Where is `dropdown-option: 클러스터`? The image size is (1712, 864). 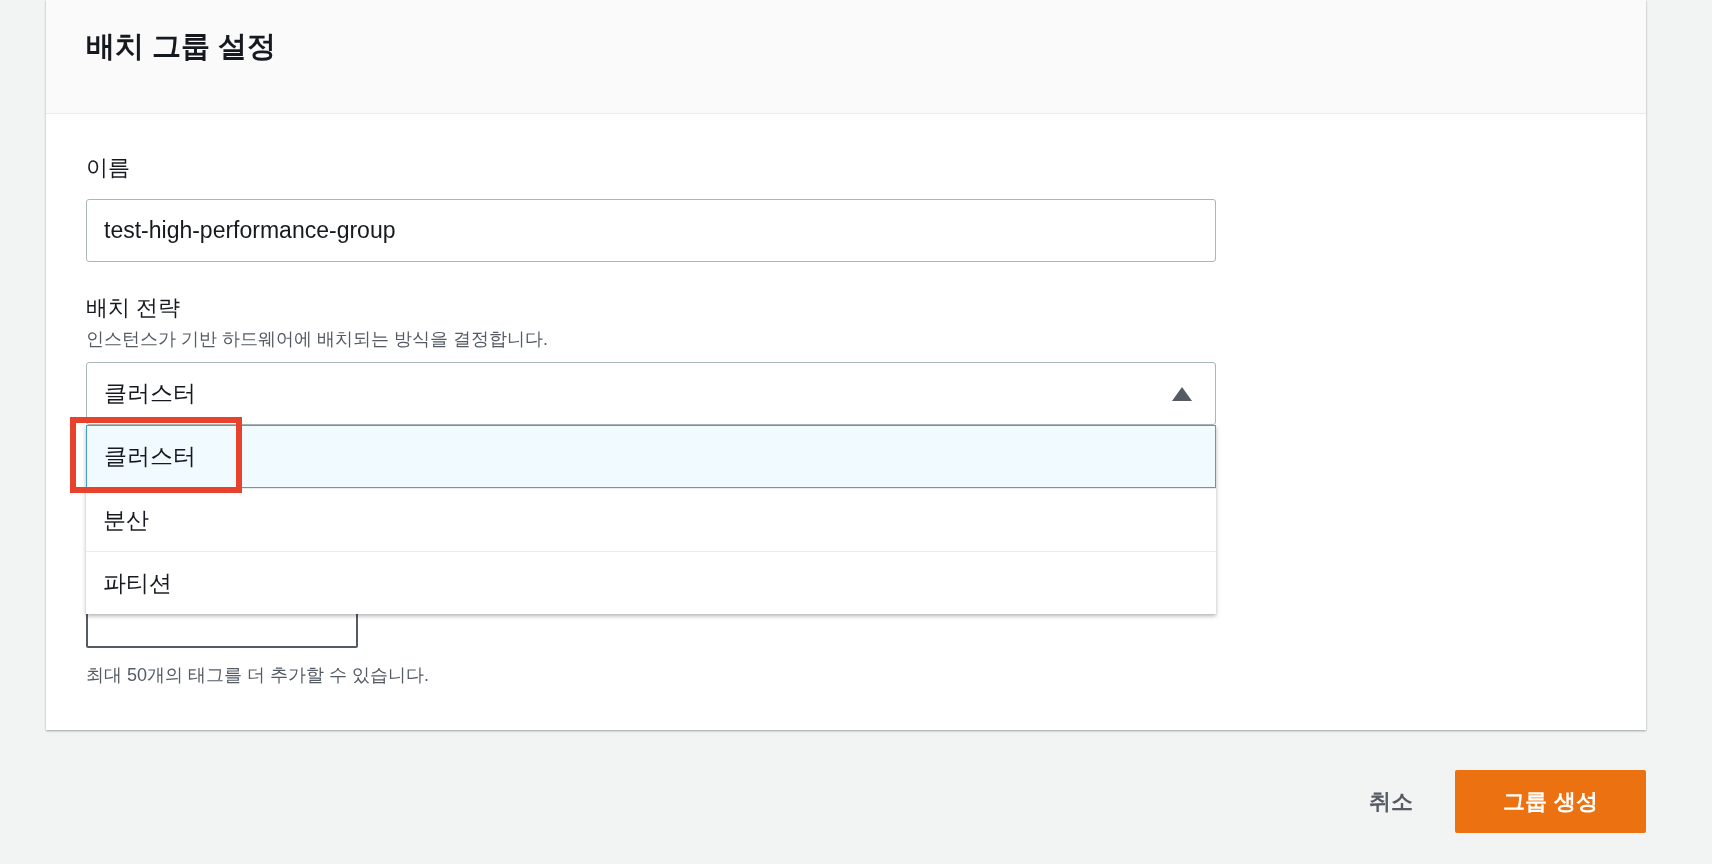 dropdown-option: 클러스터 is located at coordinates (651, 456).